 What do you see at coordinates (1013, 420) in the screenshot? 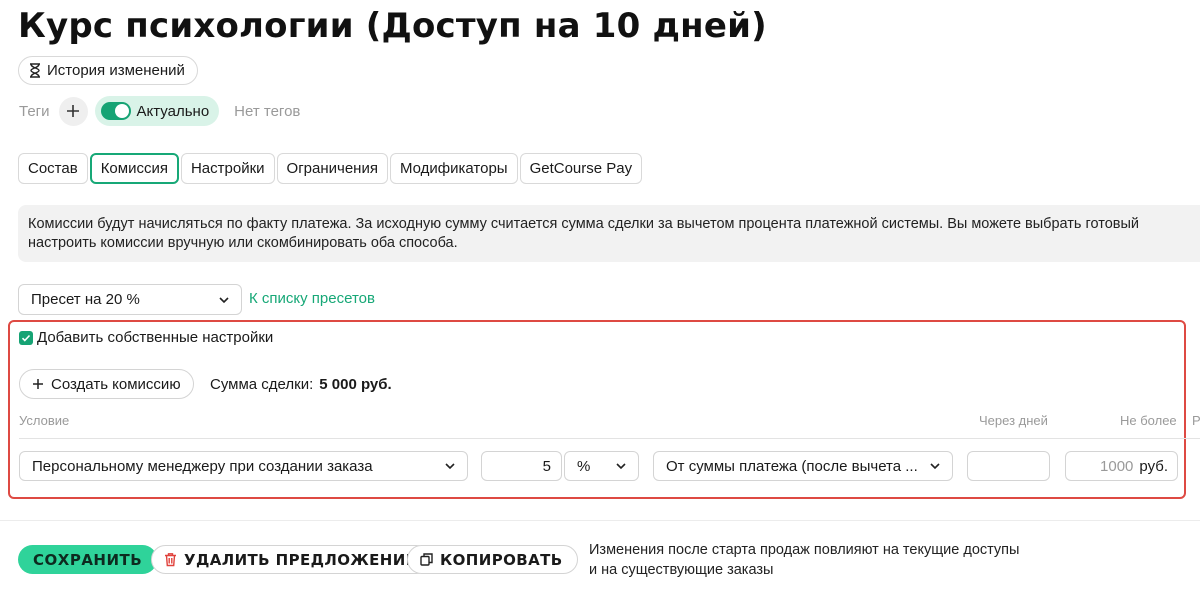
I see `header-days: Через дней` at bounding box center [1013, 420].